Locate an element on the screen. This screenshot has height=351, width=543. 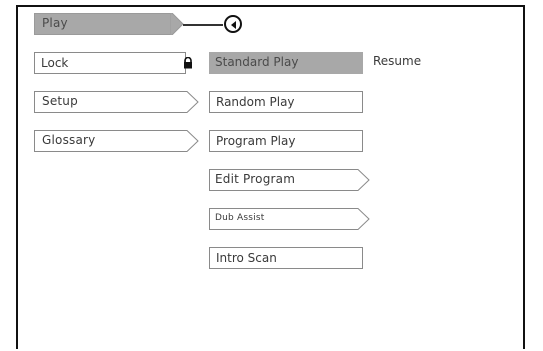
submenu-random-play: Random Play is located at coordinates (286, 102).